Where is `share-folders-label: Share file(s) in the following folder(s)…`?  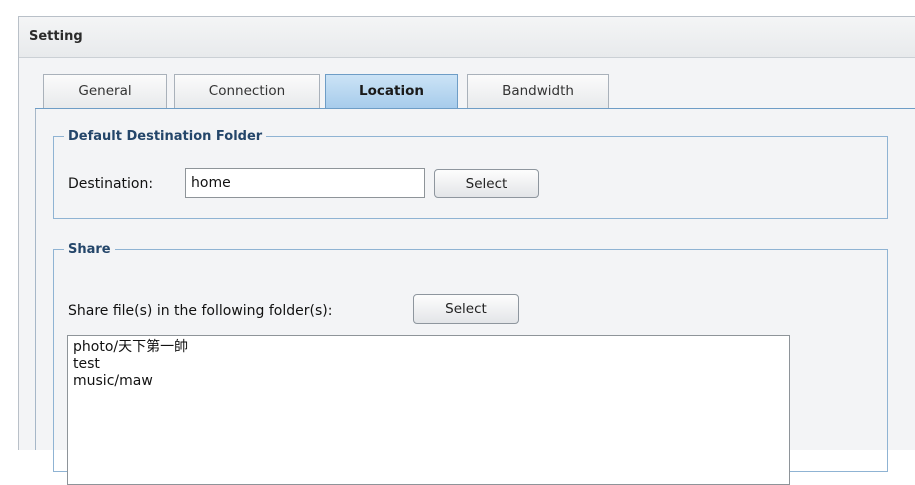 share-folders-label: Share file(s) in the following folder(s)… is located at coordinates (200, 311).